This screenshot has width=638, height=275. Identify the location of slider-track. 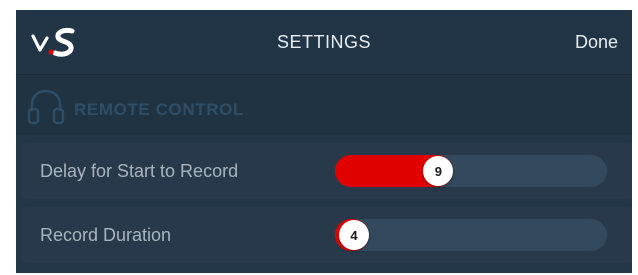
(471, 235).